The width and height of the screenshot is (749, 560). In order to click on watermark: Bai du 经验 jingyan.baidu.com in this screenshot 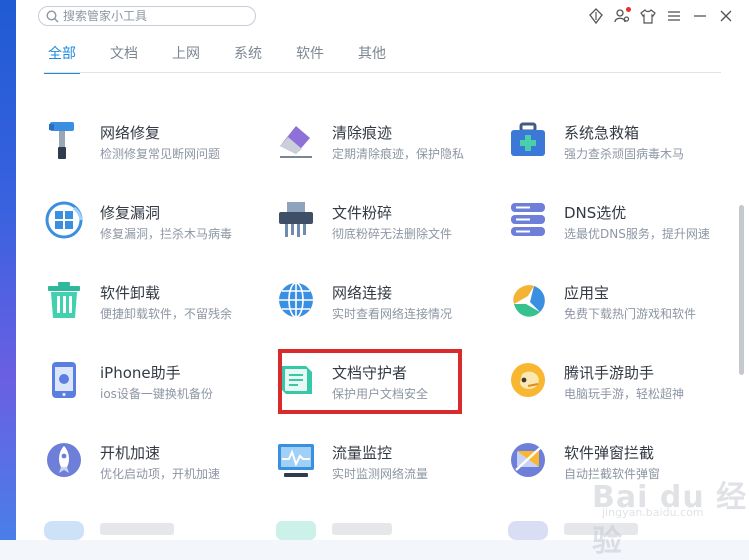, I will do `click(670, 514)`.